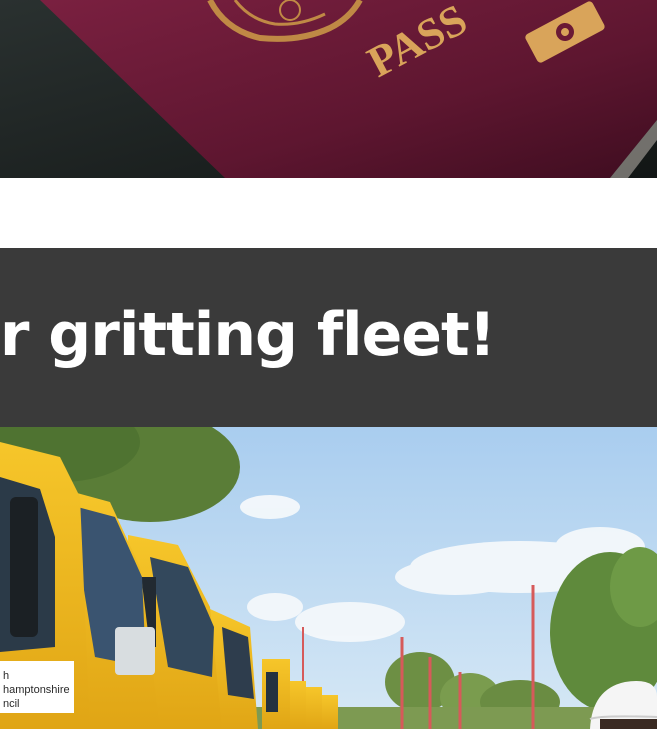  I want to click on section-spacer, so click(328, 213).